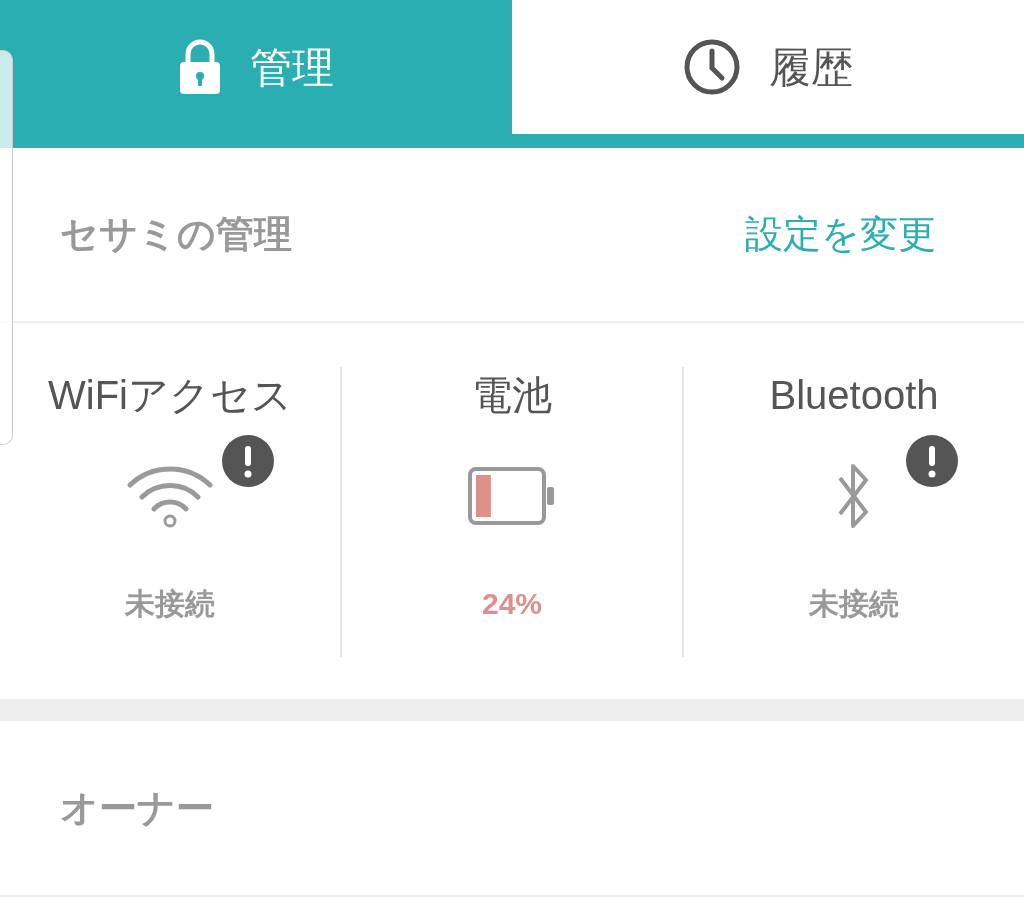 This screenshot has height=919, width=1024. What do you see at coordinates (512, 395) in the screenshot?
I see `status-title: 電池` at bounding box center [512, 395].